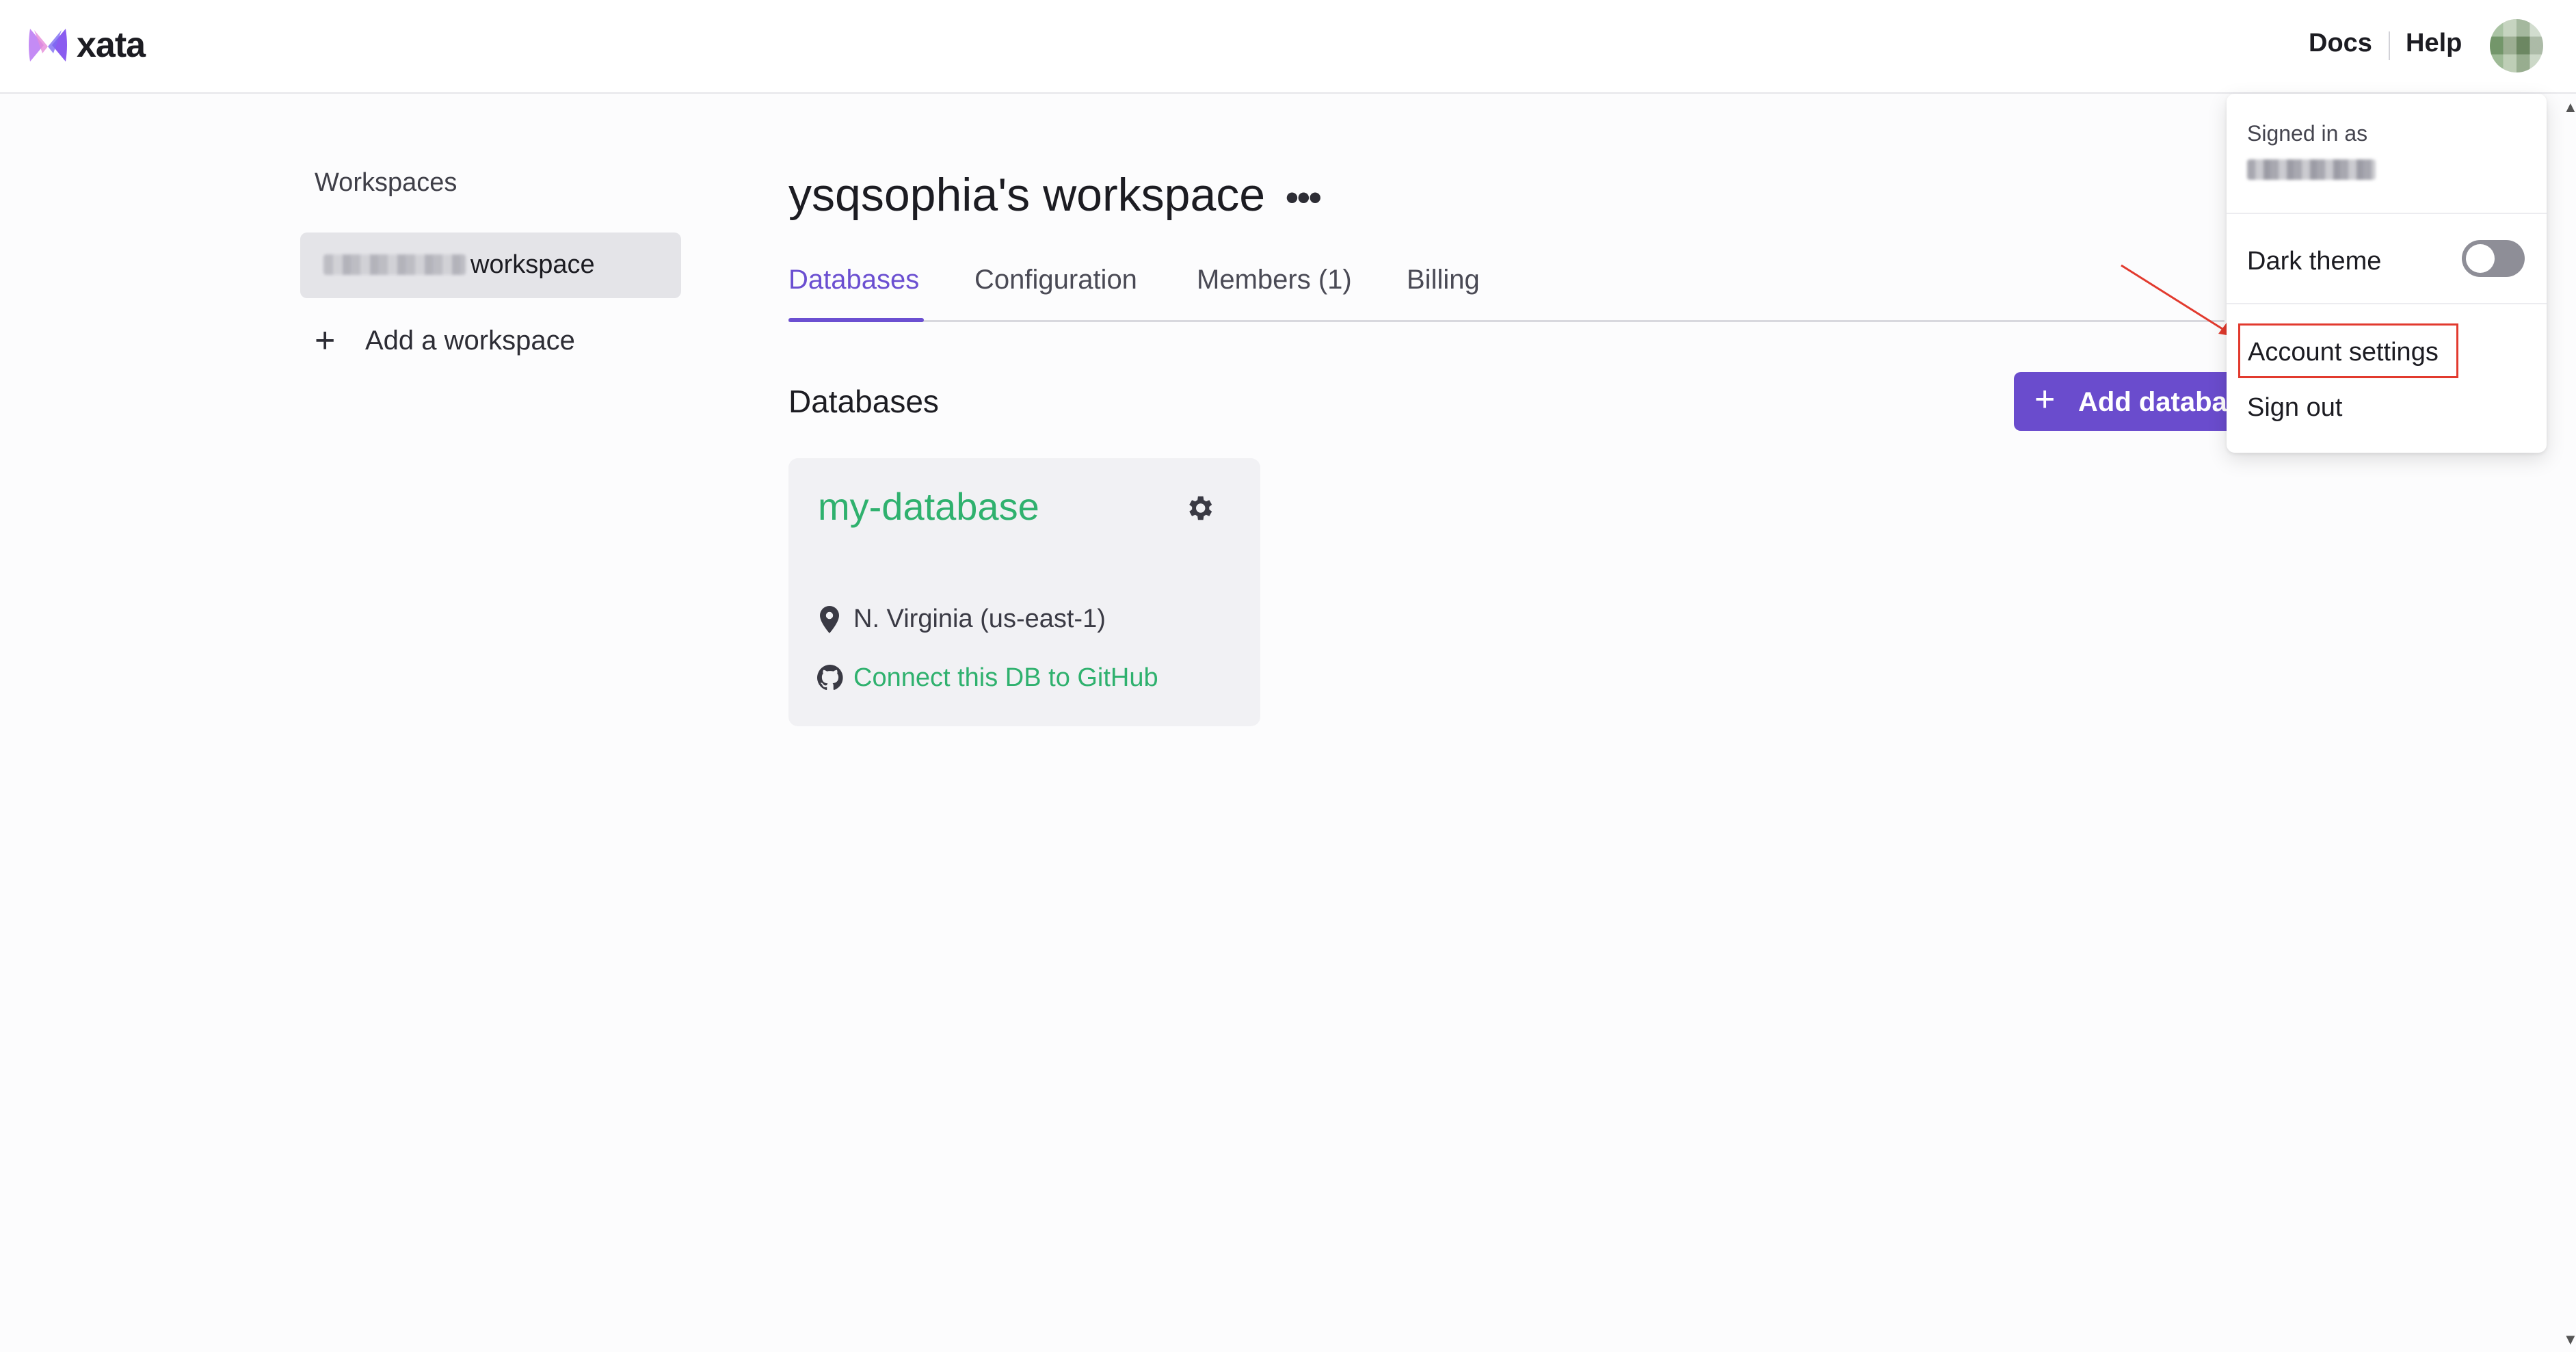 Image resolution: width=2576 pixels, height=1352 pixels. I want to click on xata-logo: xata, so click(86, 45).